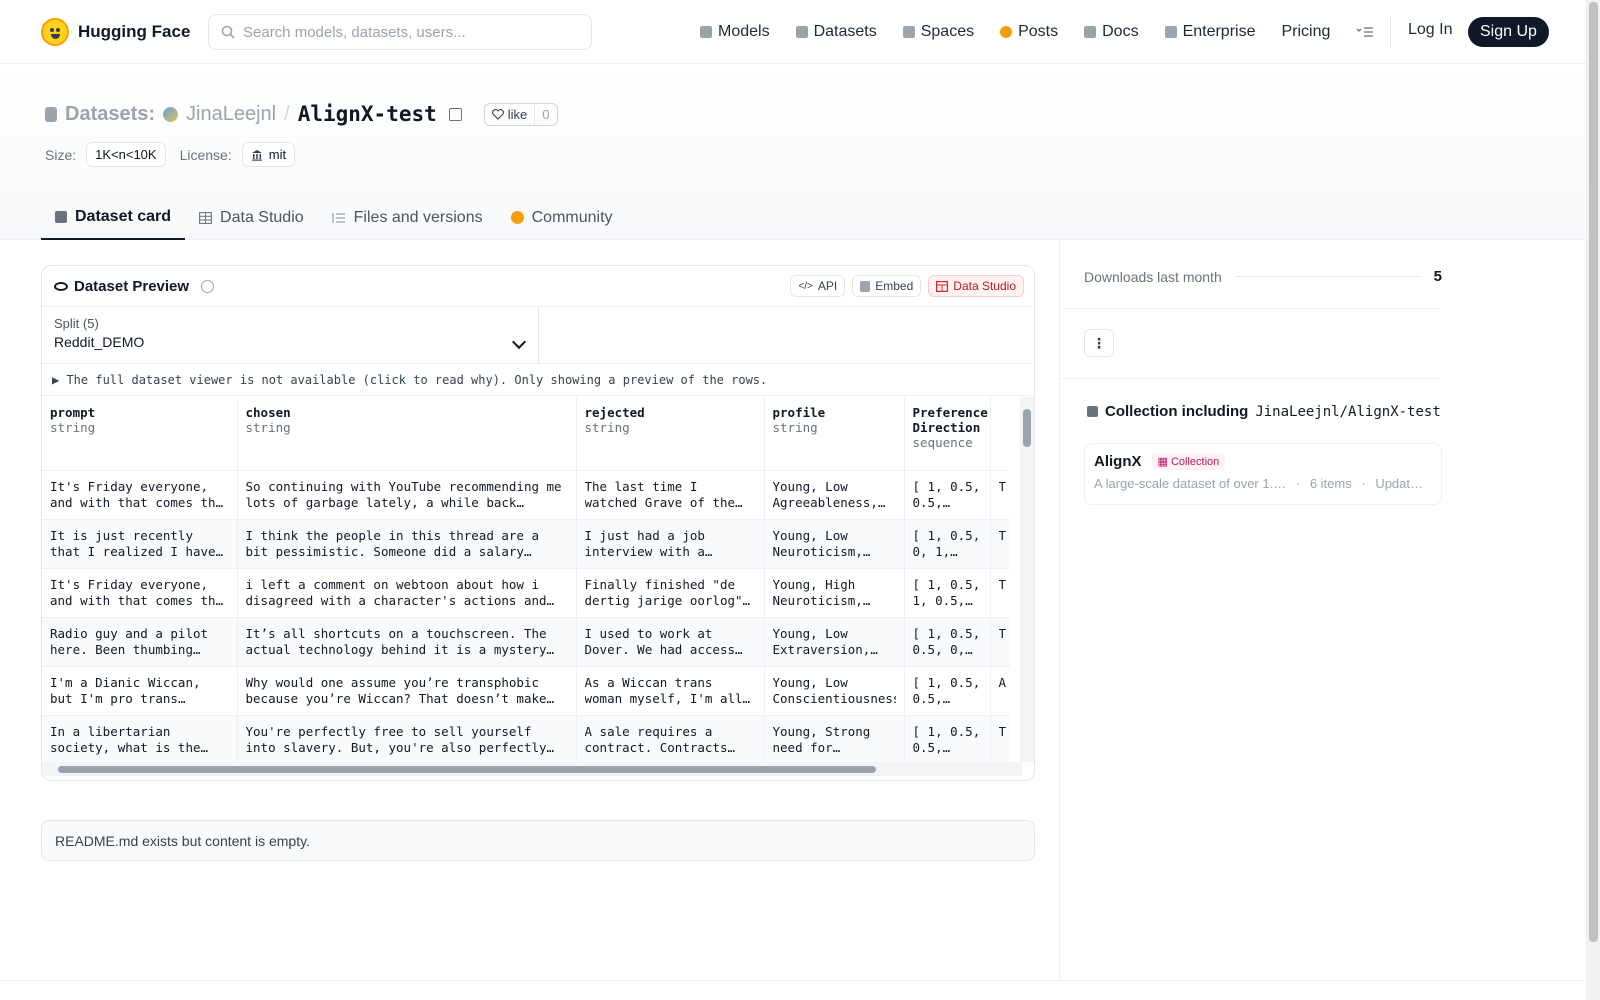 This screenshot has width=1600, height=1000. Describe the element at coordinates (1153, 276) in the screenshot. I see `downloads-label: Downloads last month` at that location.